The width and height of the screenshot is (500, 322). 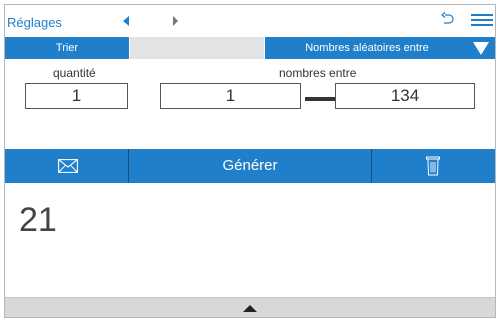 What do you see at coordinates (481, 48) in the screenshot?
I see `caret-down-icon` at bounding box center [481, 48].